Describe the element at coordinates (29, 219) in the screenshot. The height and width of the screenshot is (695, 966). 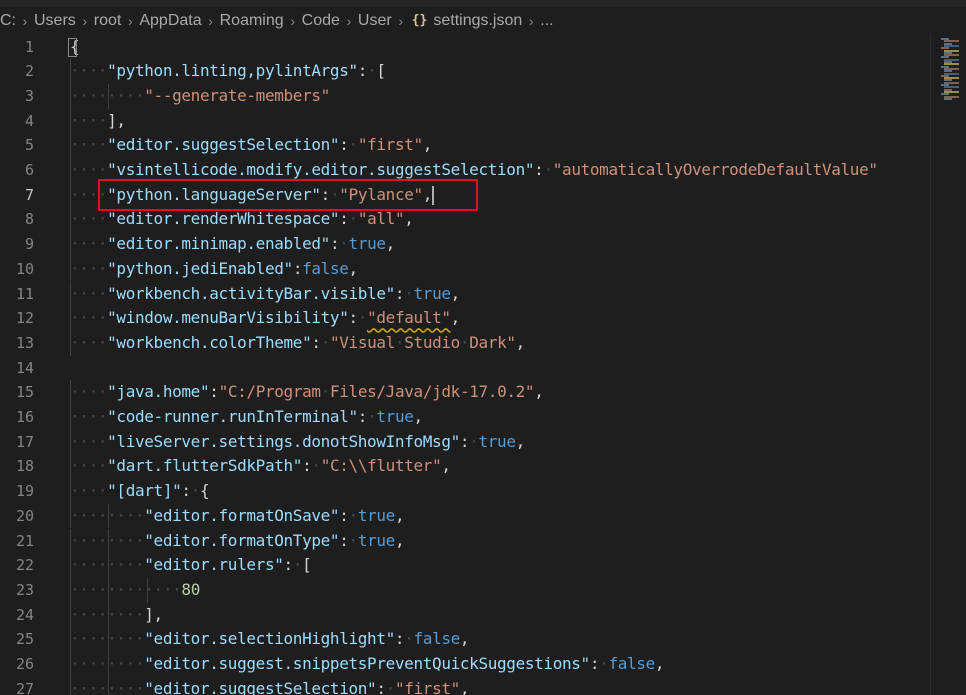
I see `line-number: 8` at that location.